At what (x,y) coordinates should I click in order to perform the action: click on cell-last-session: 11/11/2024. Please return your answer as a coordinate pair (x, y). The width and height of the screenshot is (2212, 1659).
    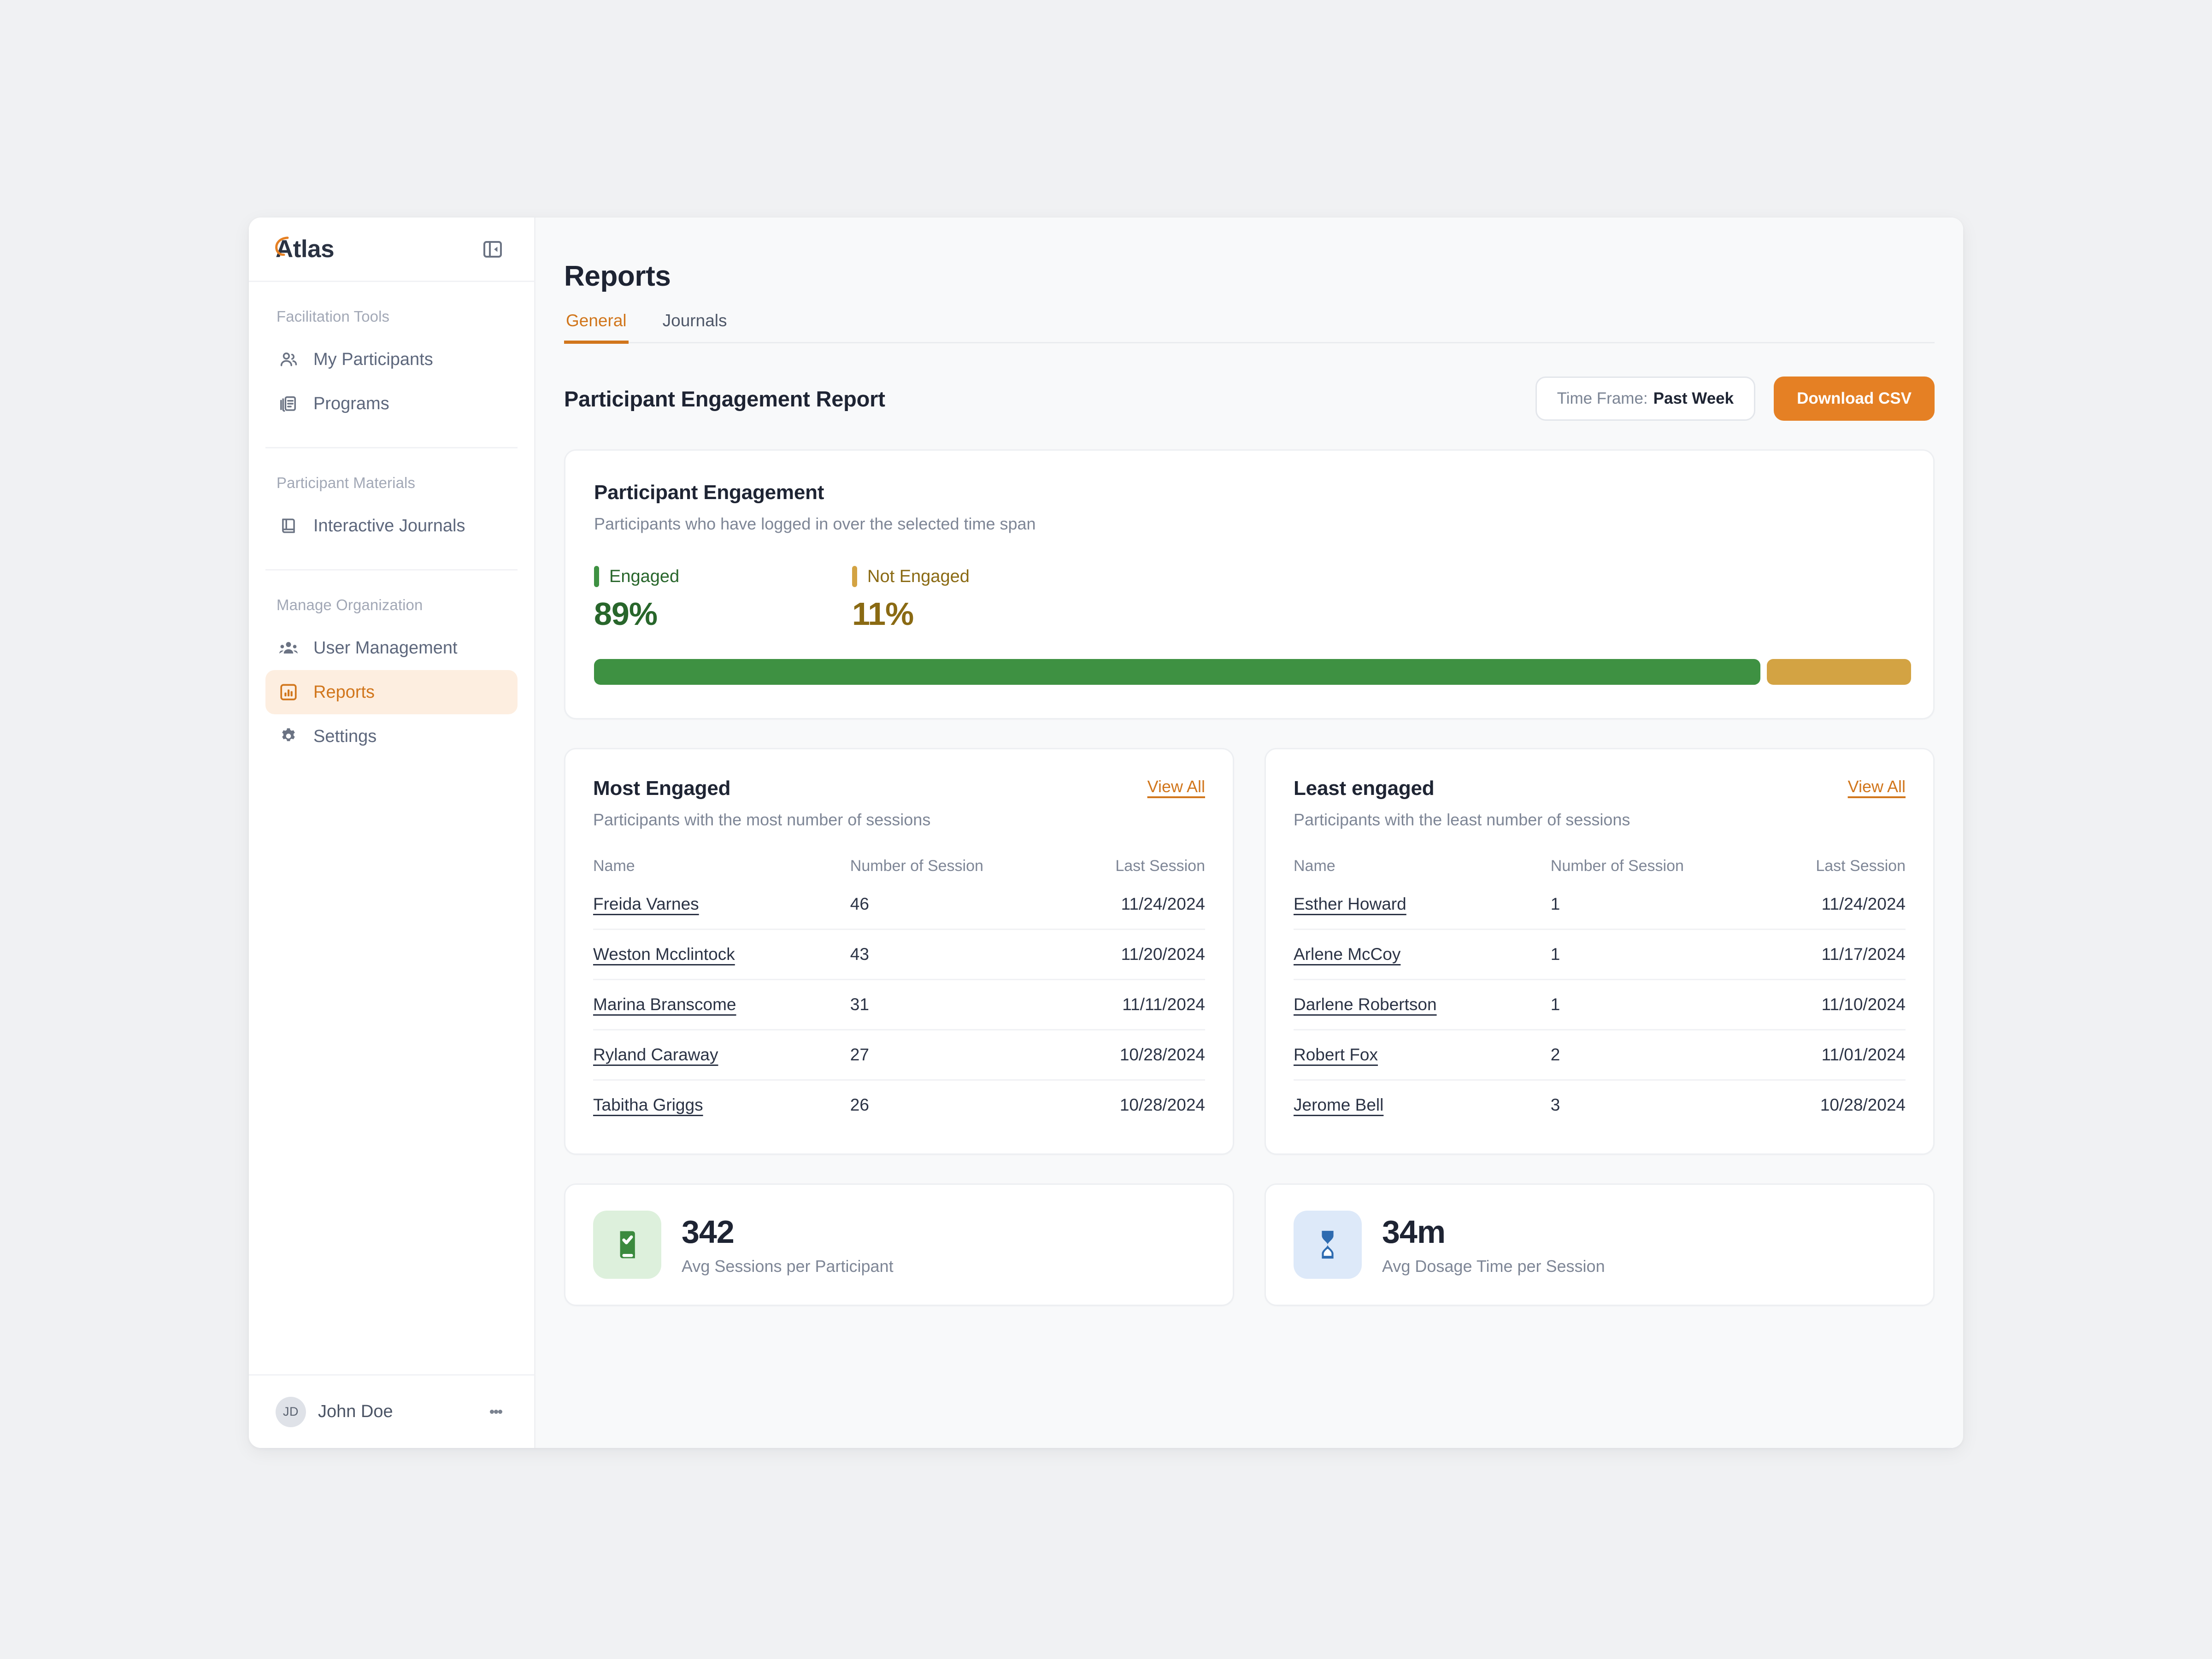
    Looking at the image, I should click on (1119, 1004).